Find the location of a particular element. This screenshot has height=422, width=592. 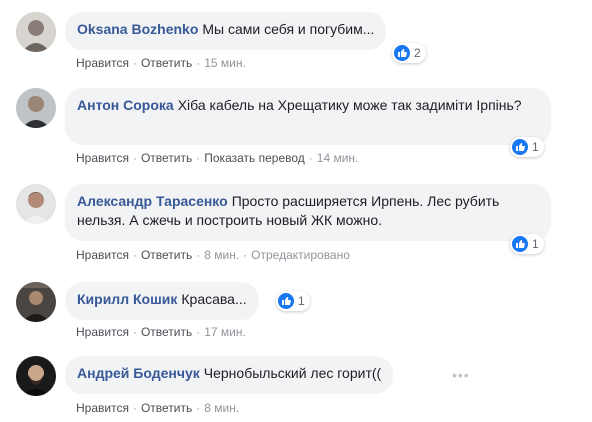

translate-button: Показать перевод is located at coordinates (254, 158).